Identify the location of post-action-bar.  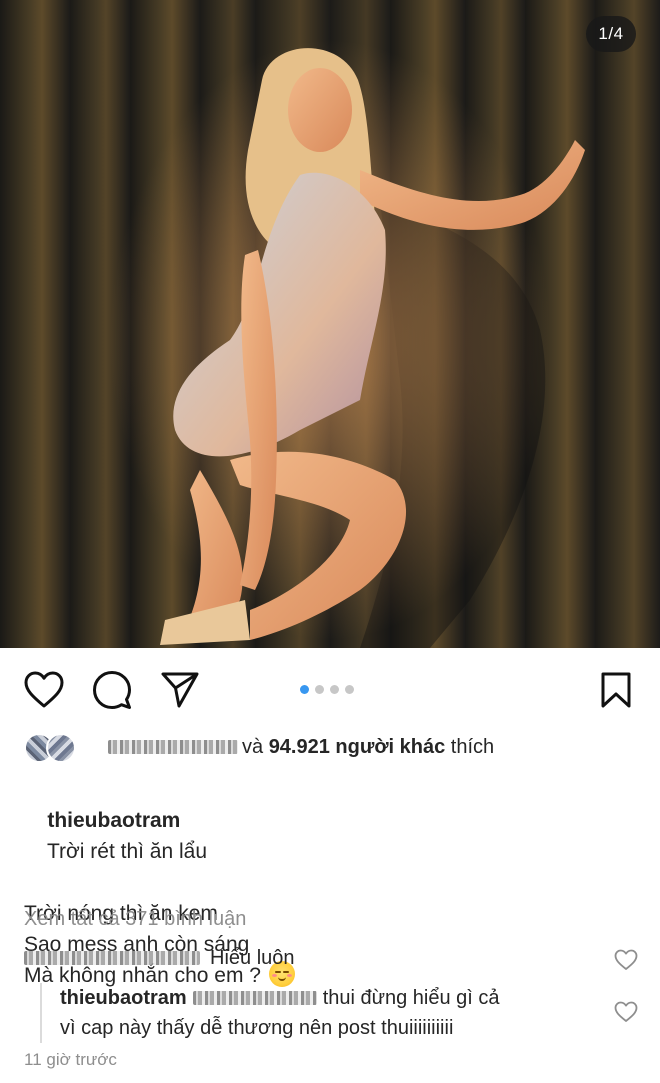
(330, 689).